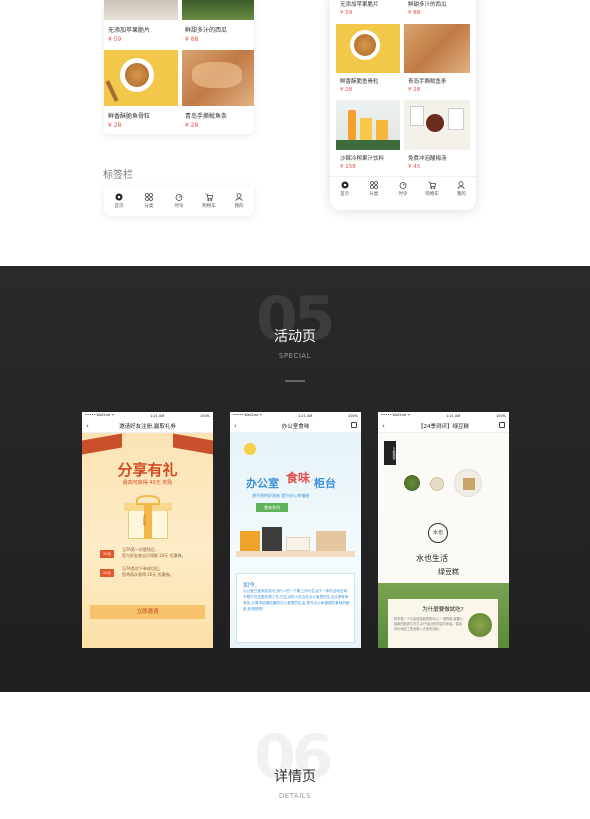 The height and width of the screenshot is (819, 590). I want to click on product-image-apple-chips, so click(141, 10).